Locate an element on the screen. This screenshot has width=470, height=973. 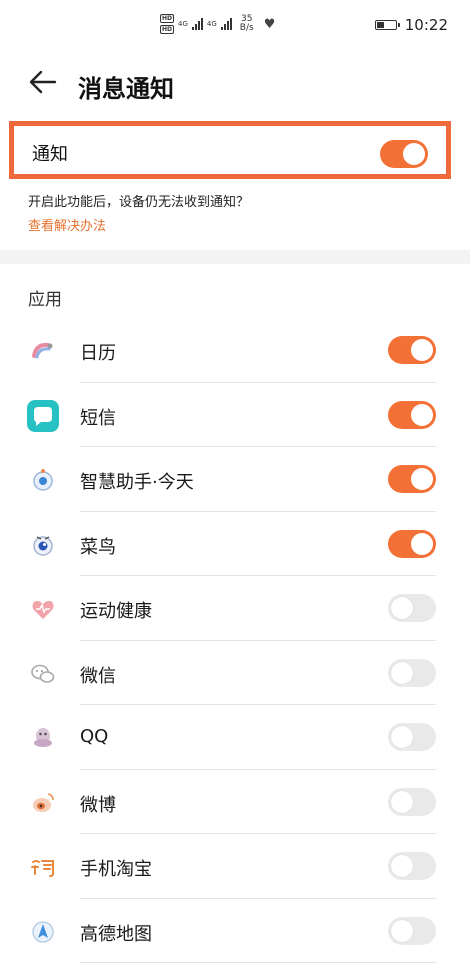
app-toggle-weibo is located at coordinates (412, 801).